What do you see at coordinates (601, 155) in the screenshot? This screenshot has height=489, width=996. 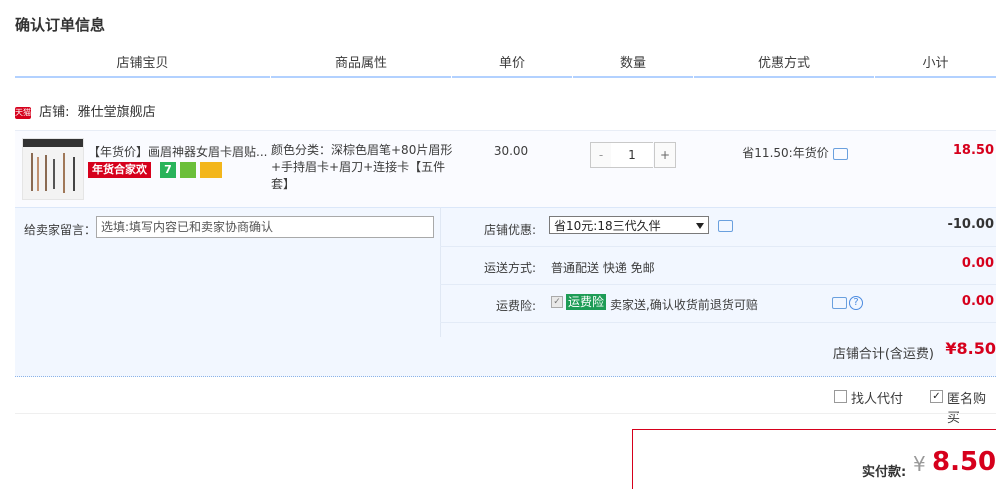 I see `quantity-decrease-button: -` at bounding box center [601, 155].